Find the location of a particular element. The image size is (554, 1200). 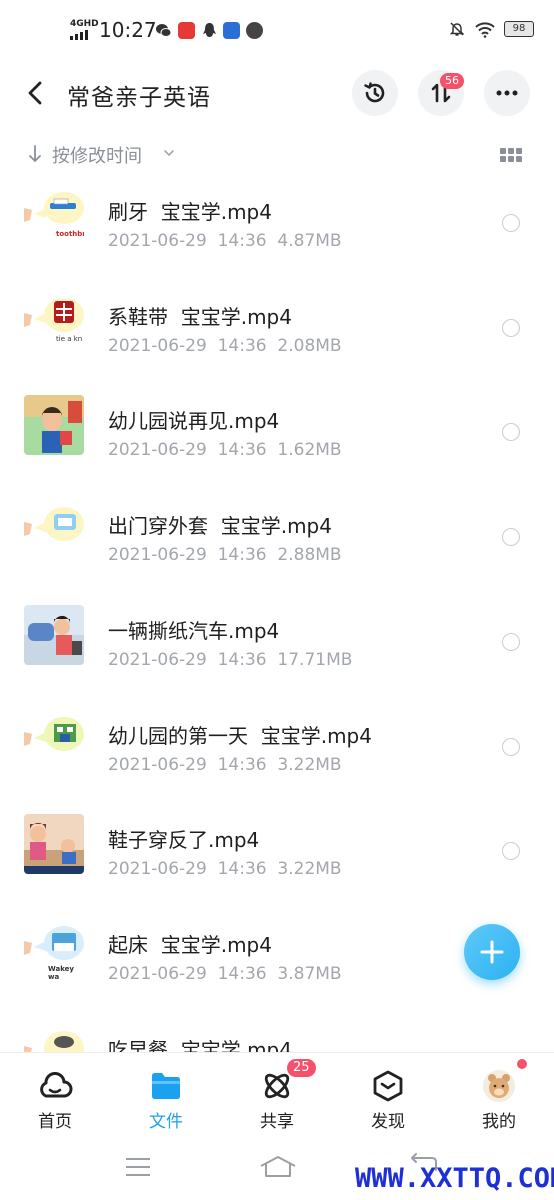

sort-selector: 按修改时间 is located at coordinates (97, 155).